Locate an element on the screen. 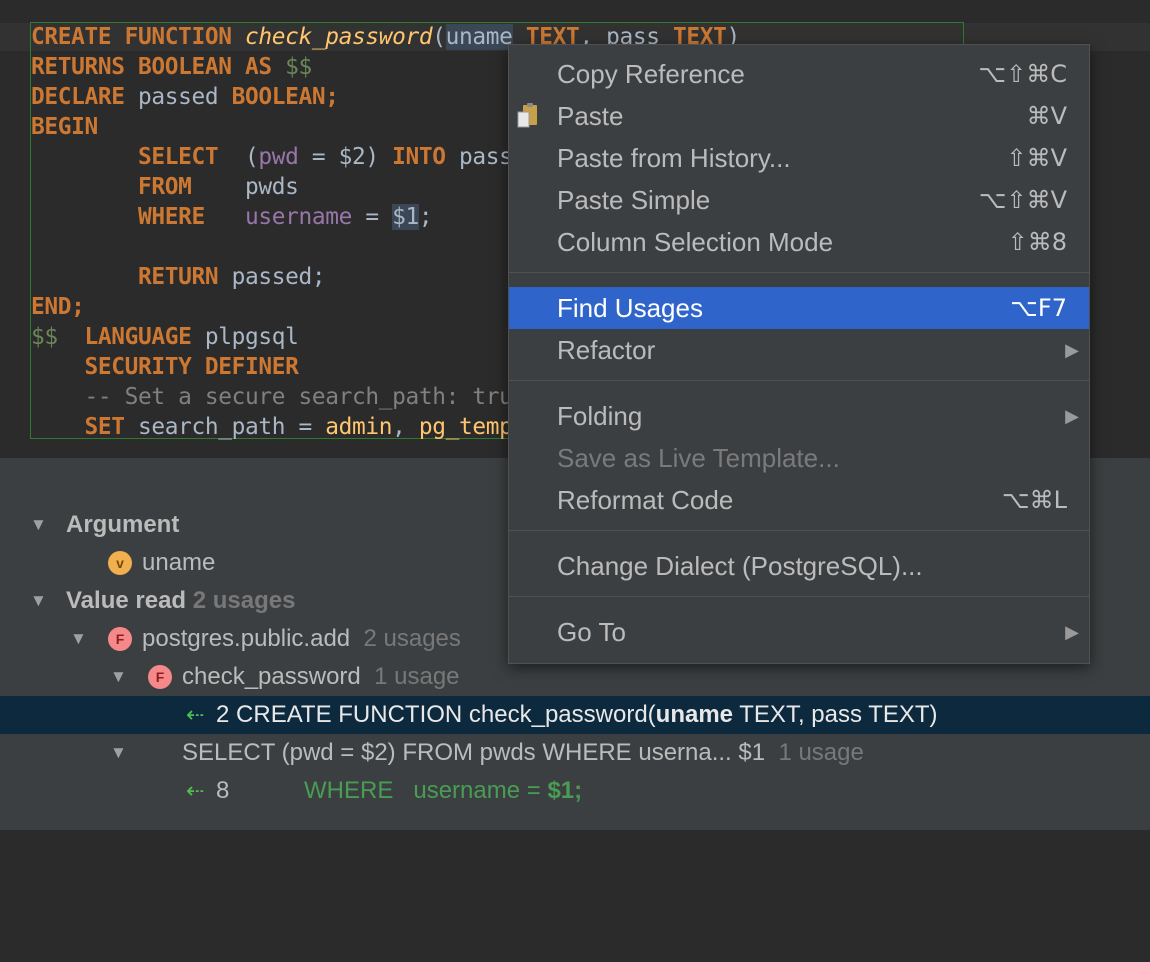 The image size is (1150, 962). menu-item-reformat-code: Reformat Code ⌥⌘L is located at coordinates (799, 500).